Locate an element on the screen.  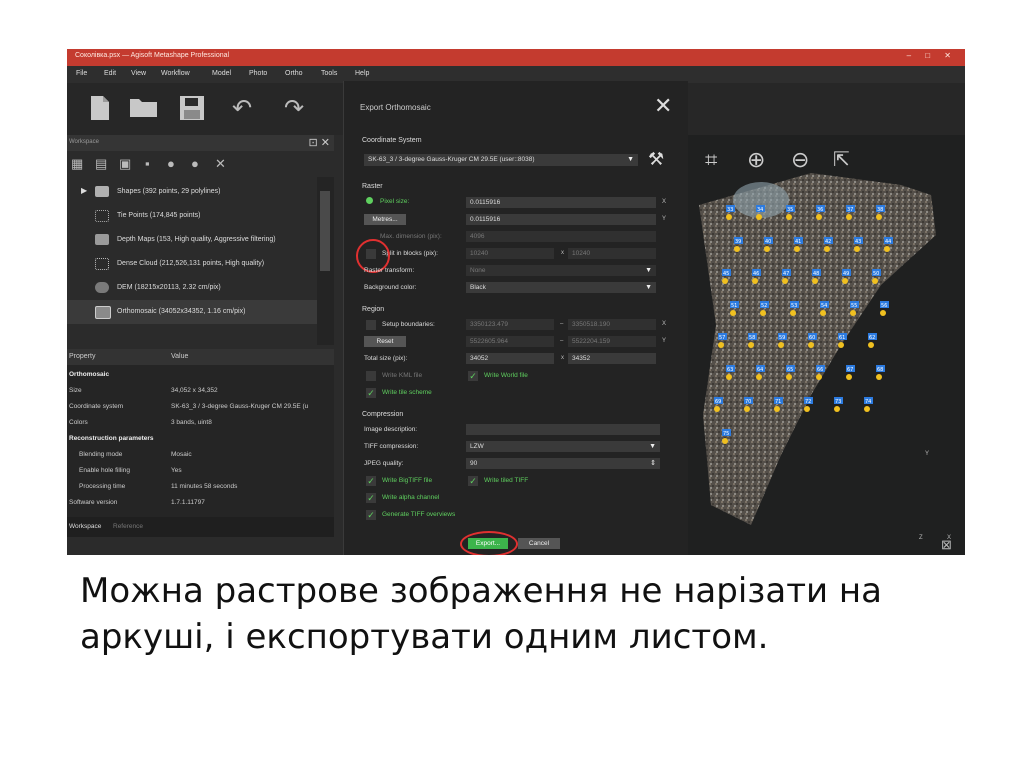
add-photos-icon: ▤ is located at coordinates (101, 164).